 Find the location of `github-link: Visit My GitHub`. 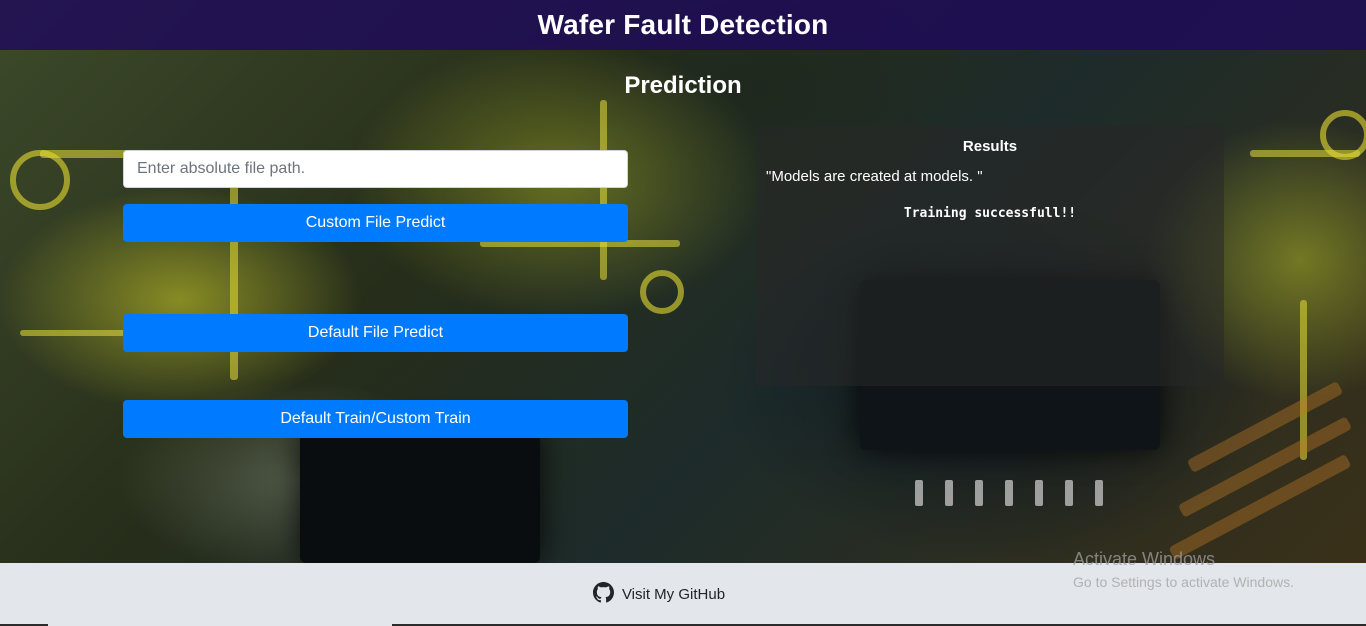

github-link: Visit My GitHub is located at coordinates (659, 594).